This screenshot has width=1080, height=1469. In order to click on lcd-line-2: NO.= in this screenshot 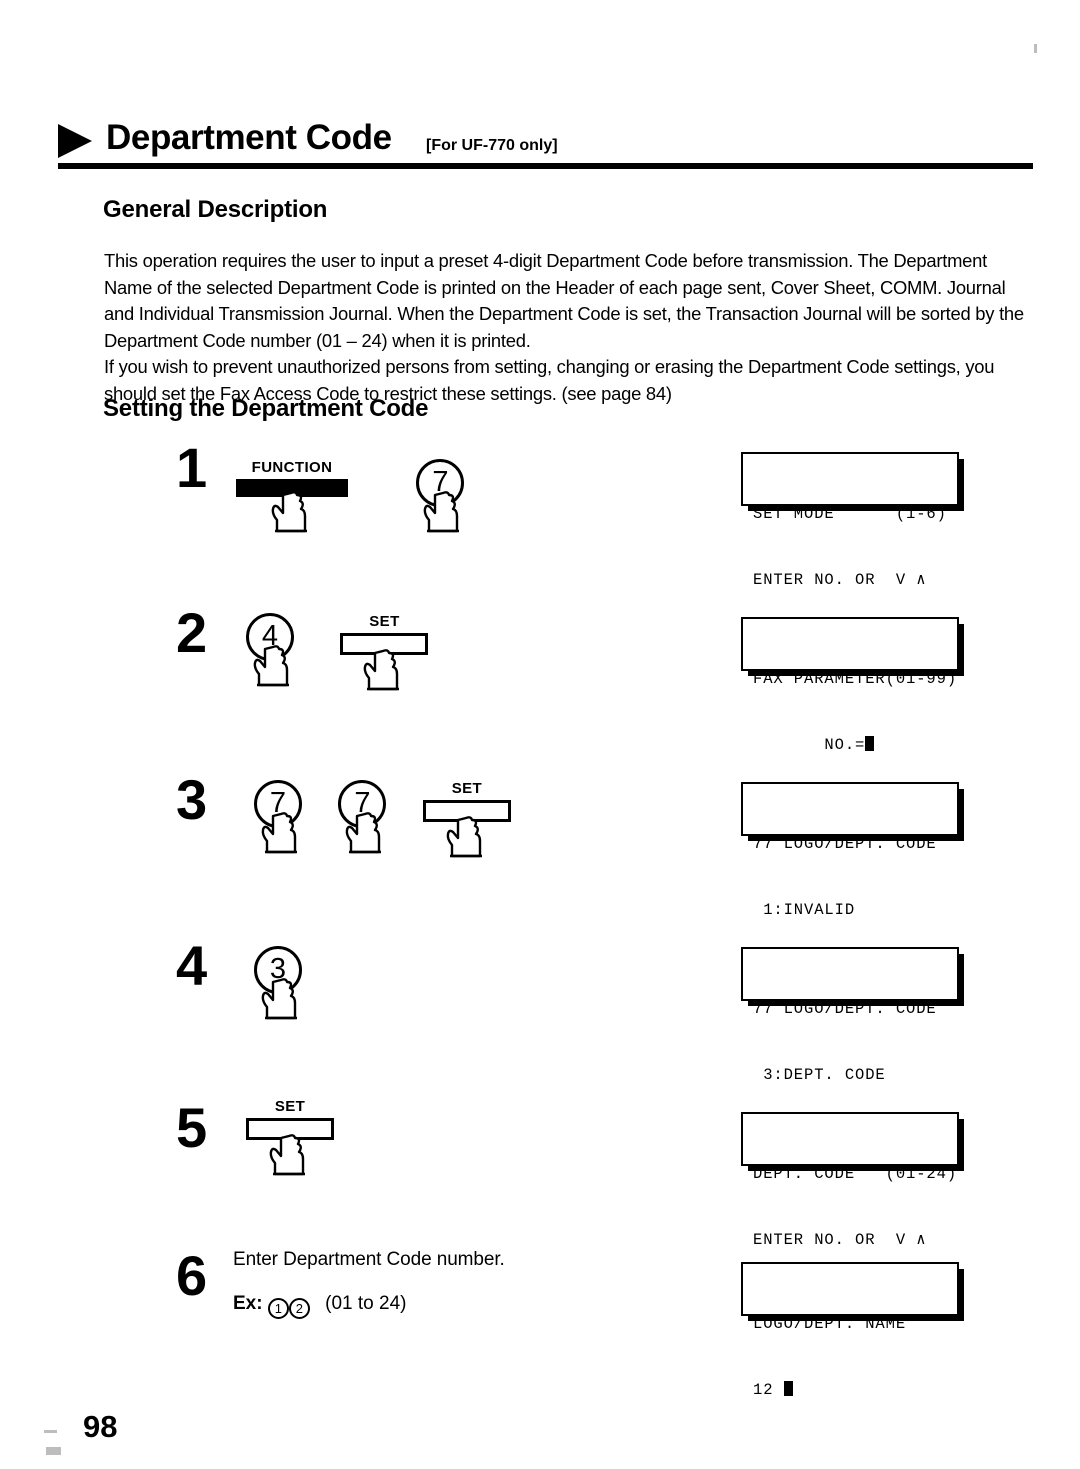, I will do `click(855, 745)`.